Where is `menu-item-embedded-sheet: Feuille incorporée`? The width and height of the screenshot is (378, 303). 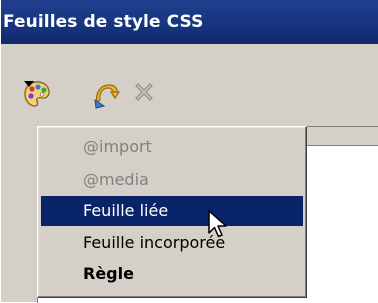 menu-item-embedded-sheet: Feuille incorporée is located at coordinates (172, 243).